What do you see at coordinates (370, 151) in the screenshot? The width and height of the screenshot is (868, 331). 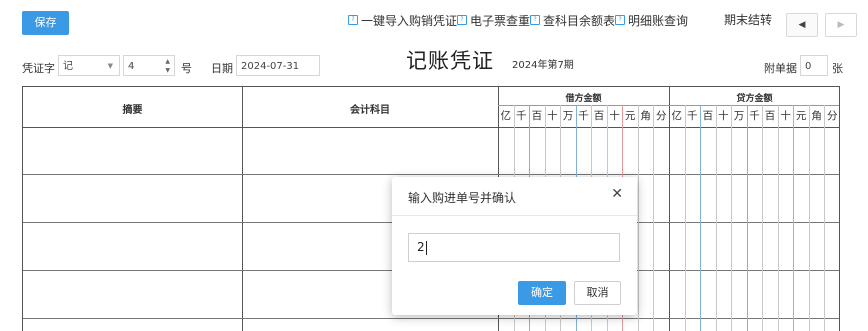 I see `account-cell` at bounding box center [370, 151].